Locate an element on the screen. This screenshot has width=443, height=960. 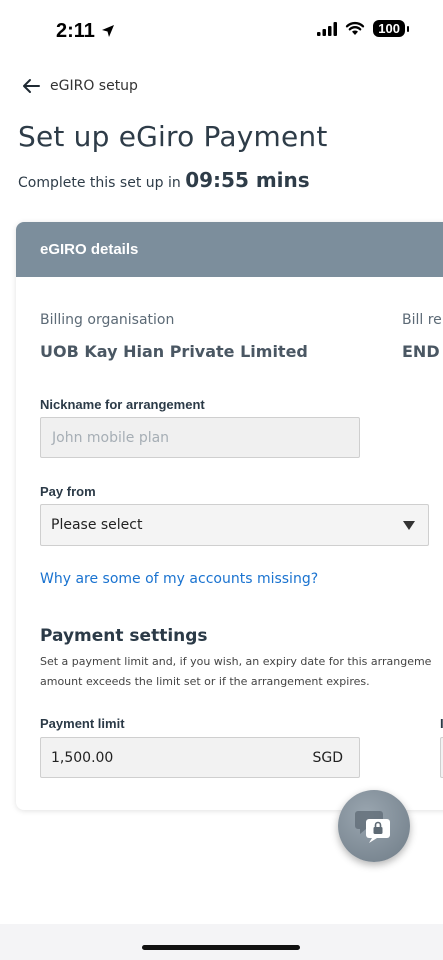
status-bar: 2:11 100 is located at coordinates (221, 30).